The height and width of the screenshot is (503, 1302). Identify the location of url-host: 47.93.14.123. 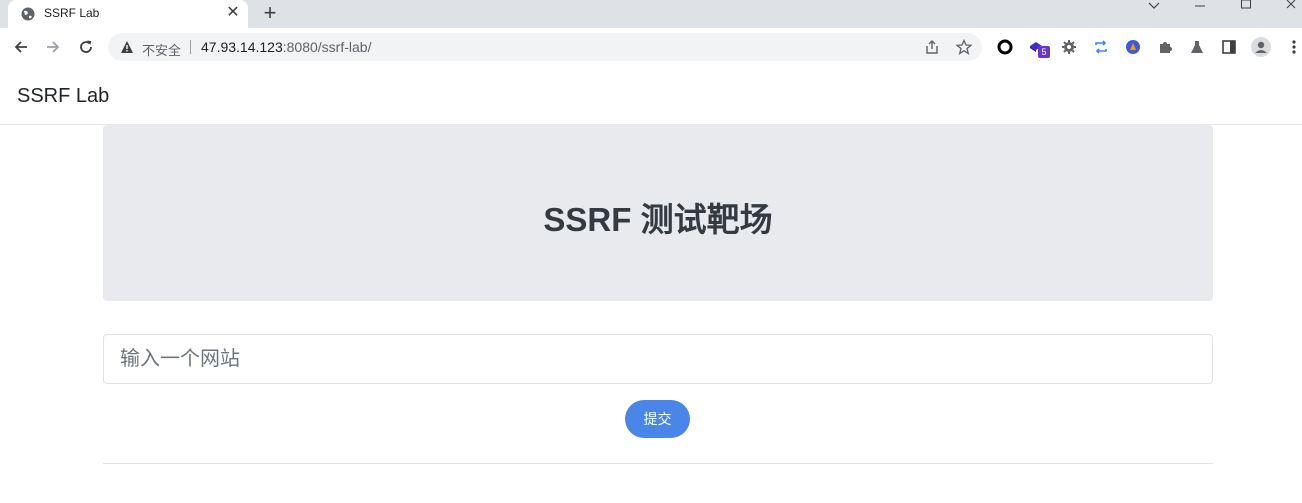
(242, 47).